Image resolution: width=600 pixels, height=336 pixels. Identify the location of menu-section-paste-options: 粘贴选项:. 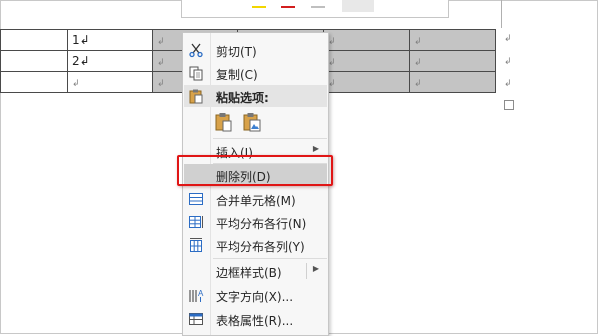
(255, 96).